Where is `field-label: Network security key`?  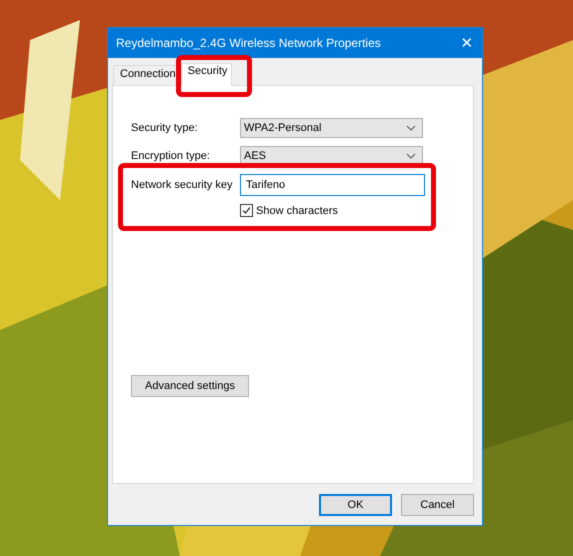 field-label: Network security key is located at coordinates (182, 185).